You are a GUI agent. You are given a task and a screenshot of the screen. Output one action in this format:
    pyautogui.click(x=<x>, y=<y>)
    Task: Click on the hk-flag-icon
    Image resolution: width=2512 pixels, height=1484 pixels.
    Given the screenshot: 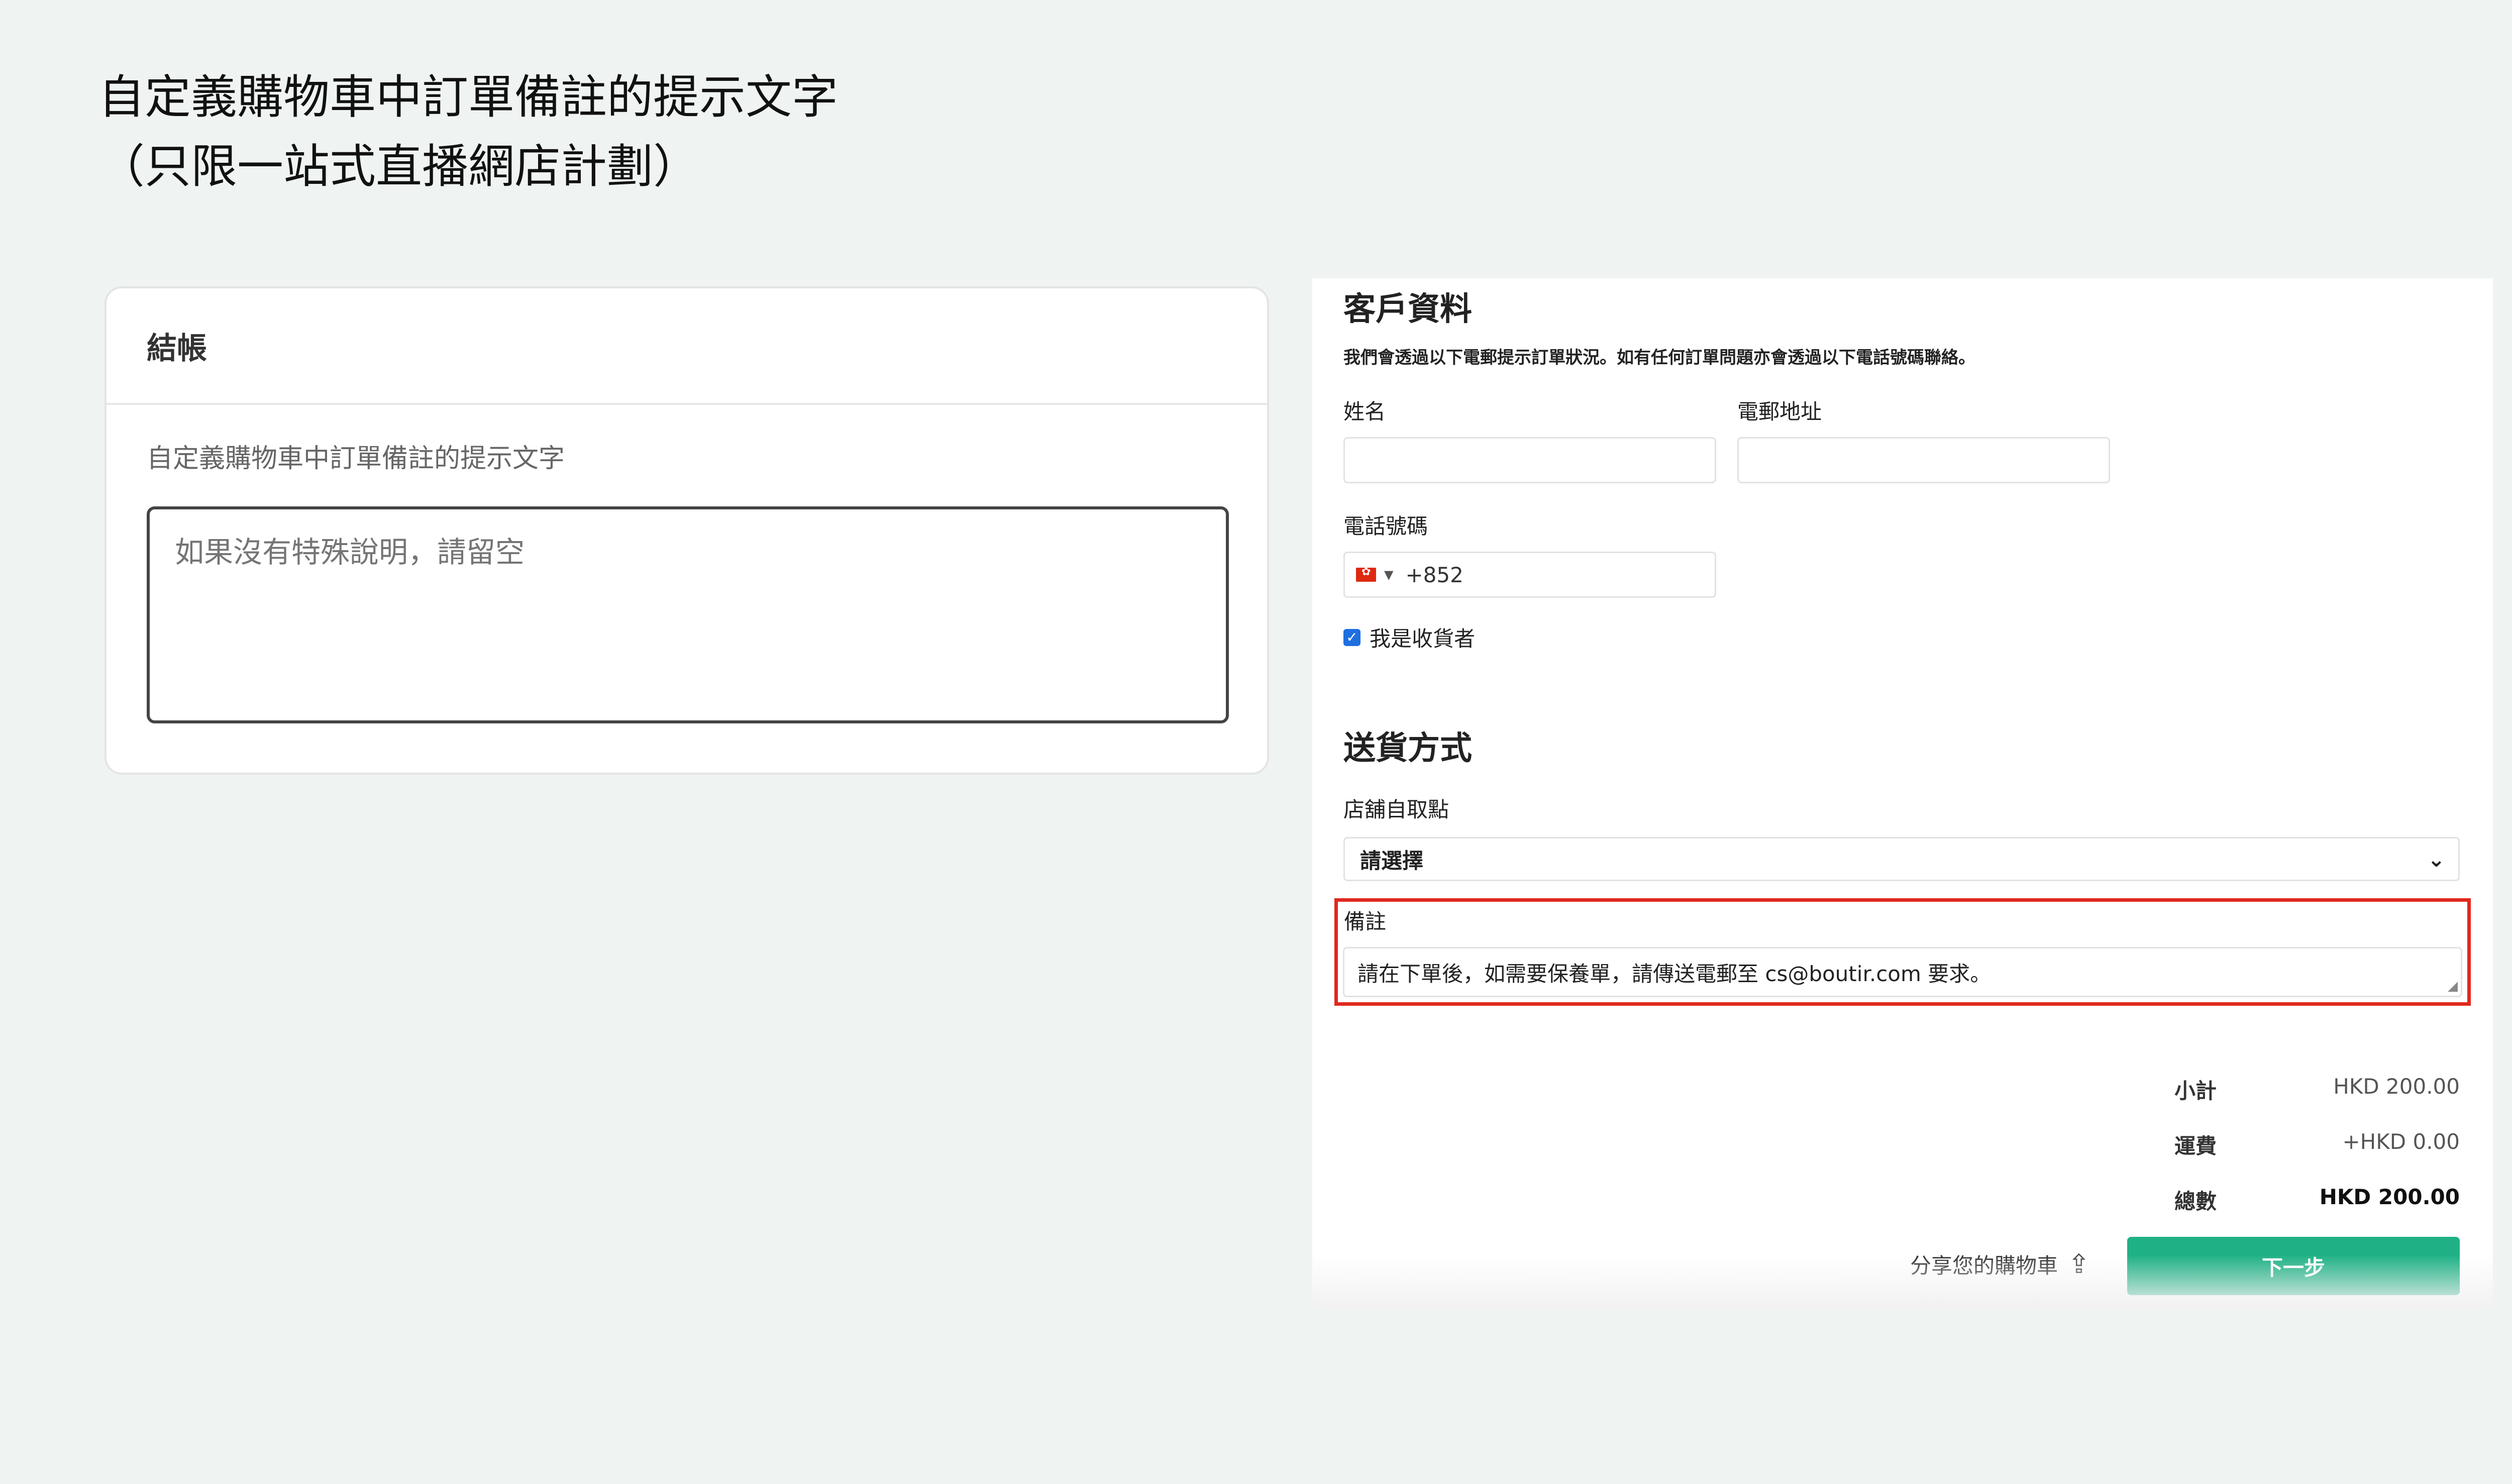 What is the action you would take?
    pyautogui.click(x=1366, y=574)
    